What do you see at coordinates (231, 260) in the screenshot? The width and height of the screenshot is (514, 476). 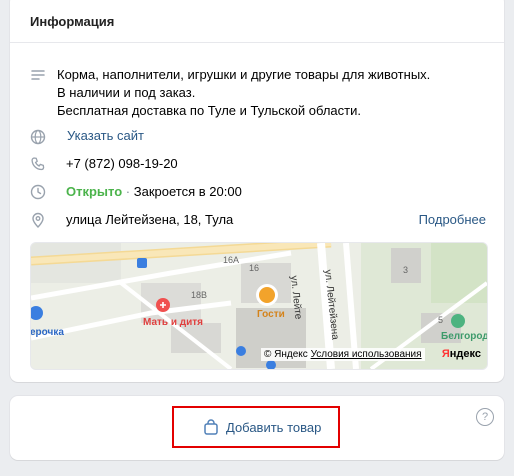 I see `map-building-label: 16А` at bounding box center [231, 260].